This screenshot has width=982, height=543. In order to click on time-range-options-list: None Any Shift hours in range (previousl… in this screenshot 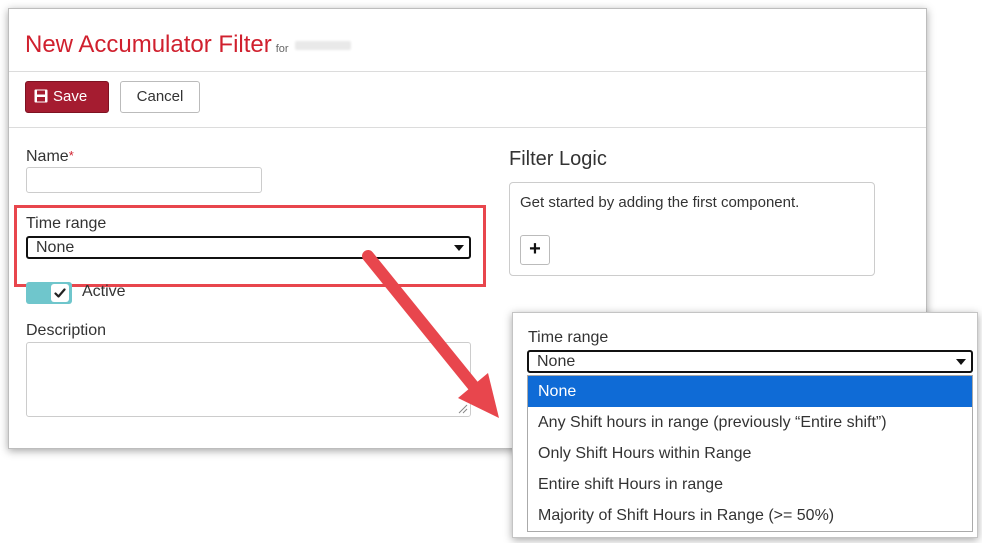, I will do `click(750, 453)`.